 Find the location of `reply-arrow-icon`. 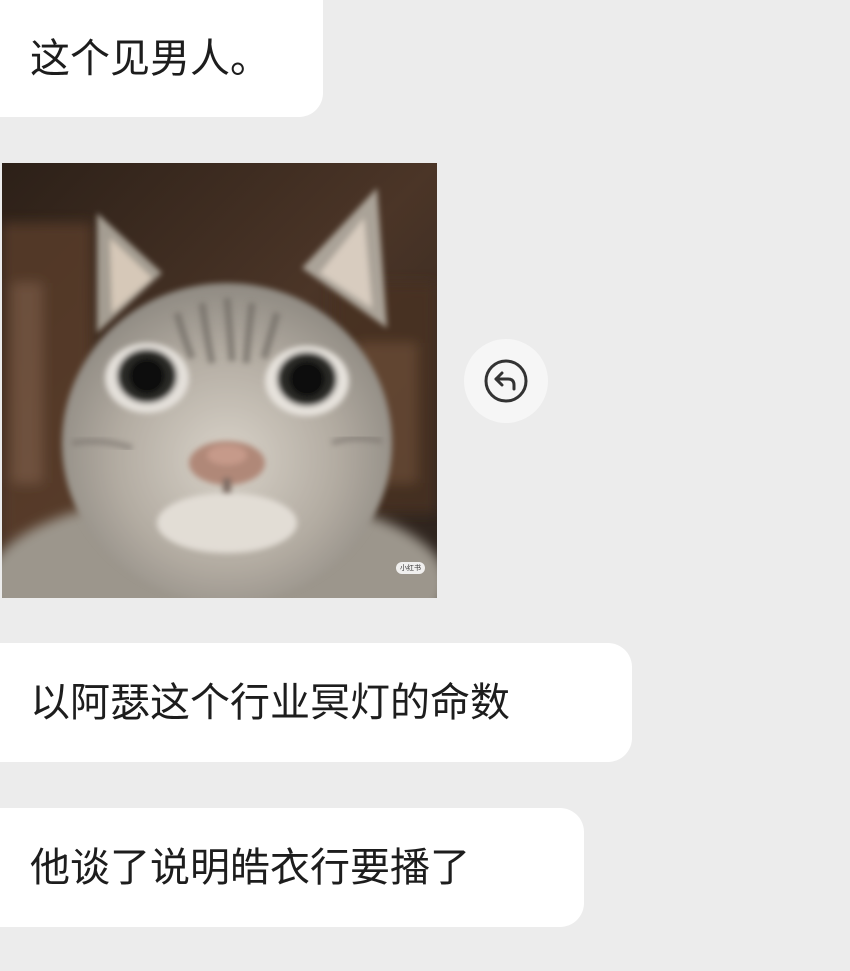

reply-arrow-icon is located at coordinates (506, 381).